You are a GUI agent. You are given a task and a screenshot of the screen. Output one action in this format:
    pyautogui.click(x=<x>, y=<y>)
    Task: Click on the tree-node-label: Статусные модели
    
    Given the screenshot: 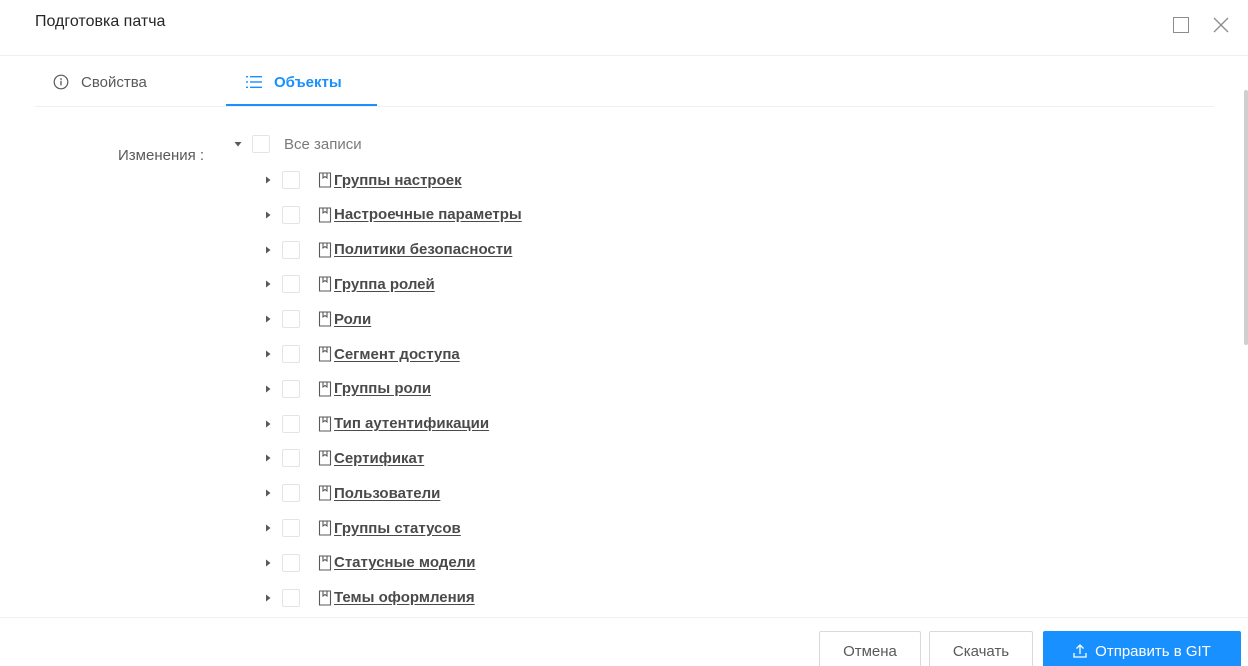 What is the action you would take?
    pyautogui.click(x=405, y=563)
    